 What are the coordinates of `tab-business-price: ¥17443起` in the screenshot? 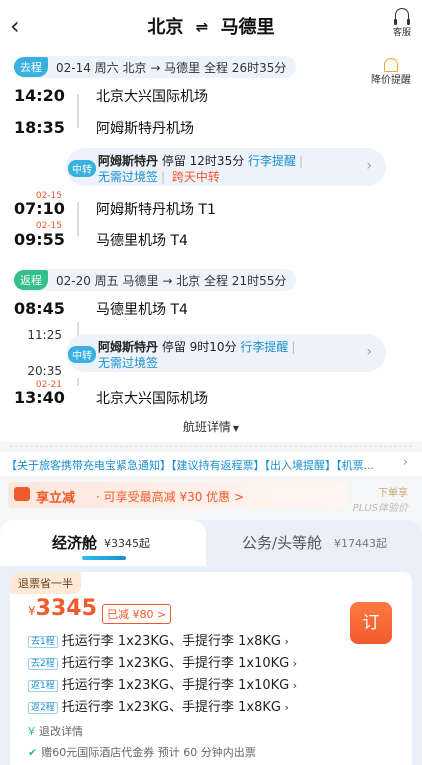 It's located at (360, 543).